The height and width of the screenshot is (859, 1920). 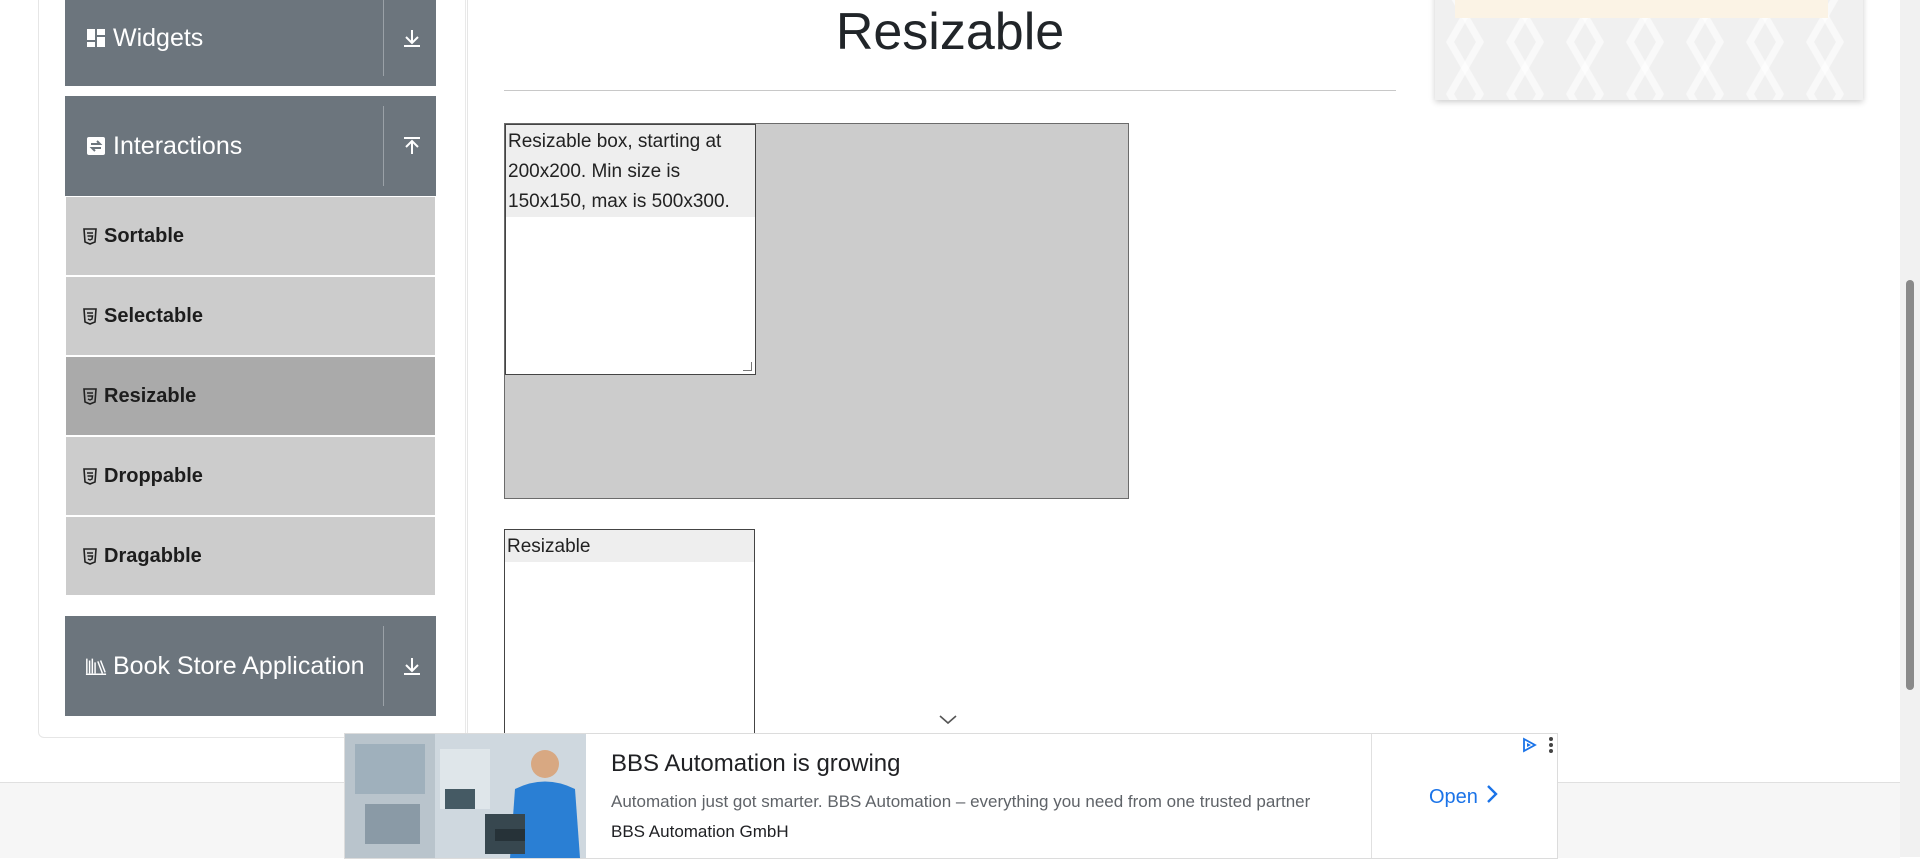 I want to click on group-header-bookstore: Book Store Application, so click(x=250, y=666).